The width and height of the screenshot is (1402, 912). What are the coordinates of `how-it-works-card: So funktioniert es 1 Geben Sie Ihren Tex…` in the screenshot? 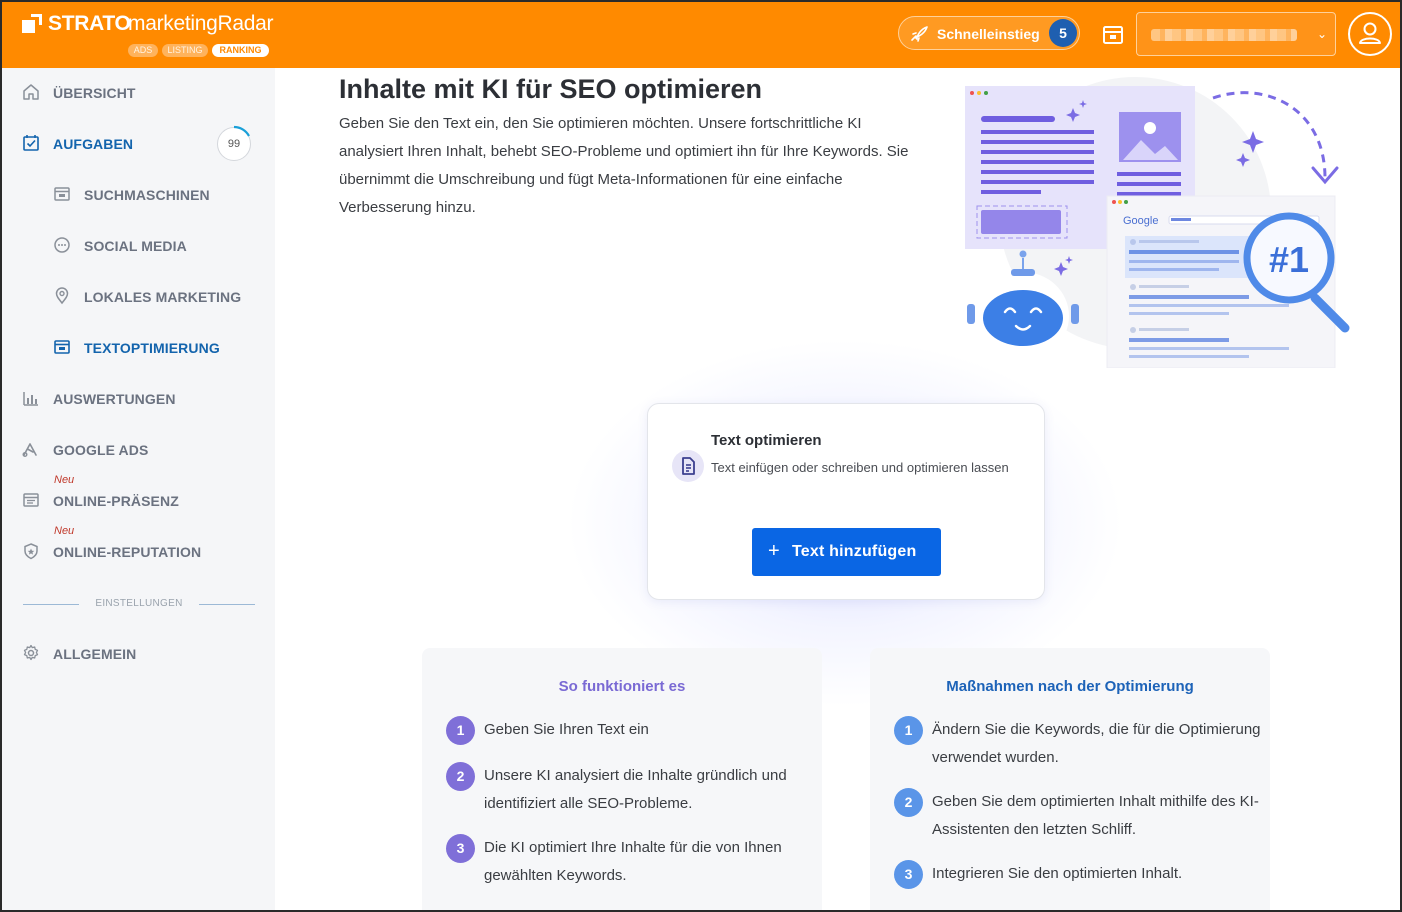 It's located at (622, 779).